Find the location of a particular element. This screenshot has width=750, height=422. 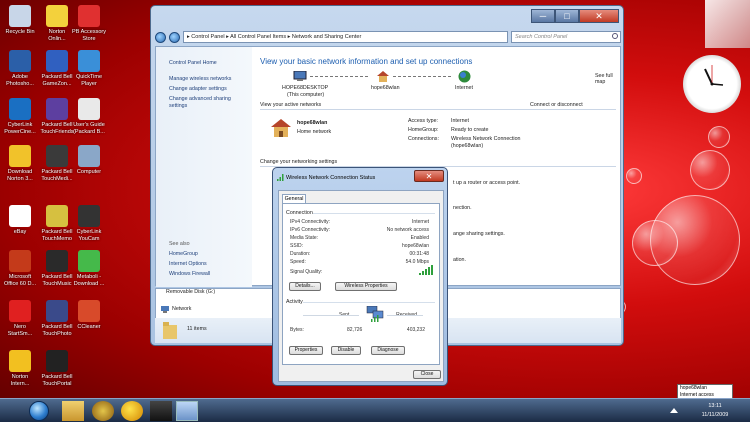

minimize-button: ─ is located at coordinates (543, 16).